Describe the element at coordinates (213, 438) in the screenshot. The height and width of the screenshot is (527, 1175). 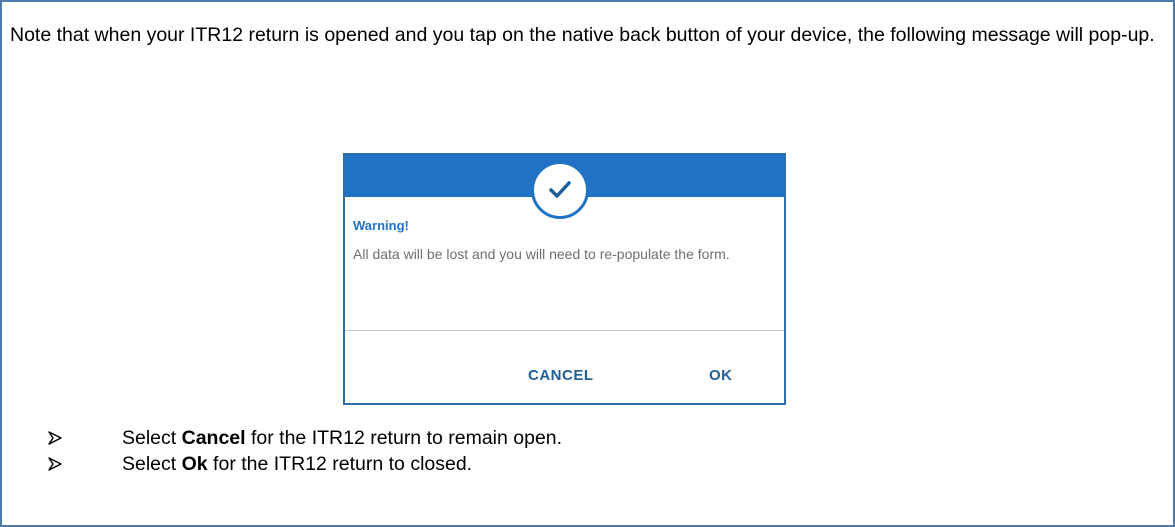
I see `list-item-keyword: Cancel` at that location.